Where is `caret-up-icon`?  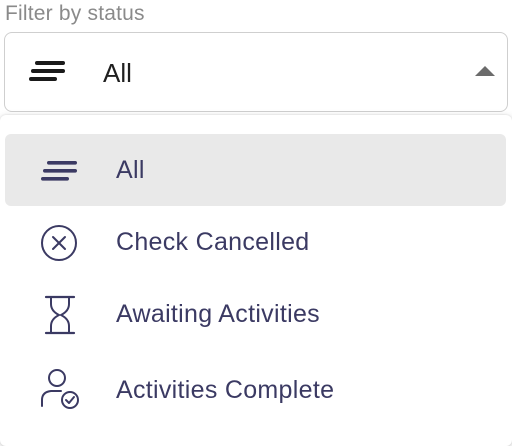 caret-up-icon is located at coordinates (485, 71).